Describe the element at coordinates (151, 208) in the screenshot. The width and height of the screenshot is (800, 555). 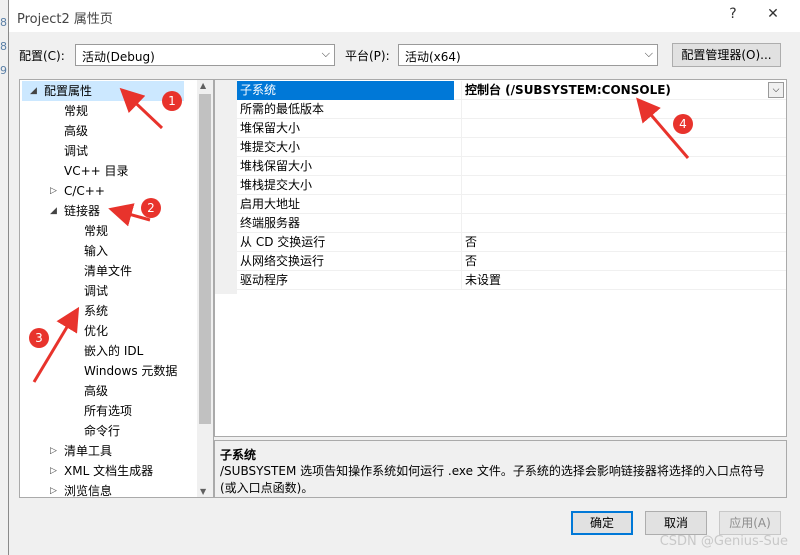
I see `annotation-badge-2: 2` at that location.